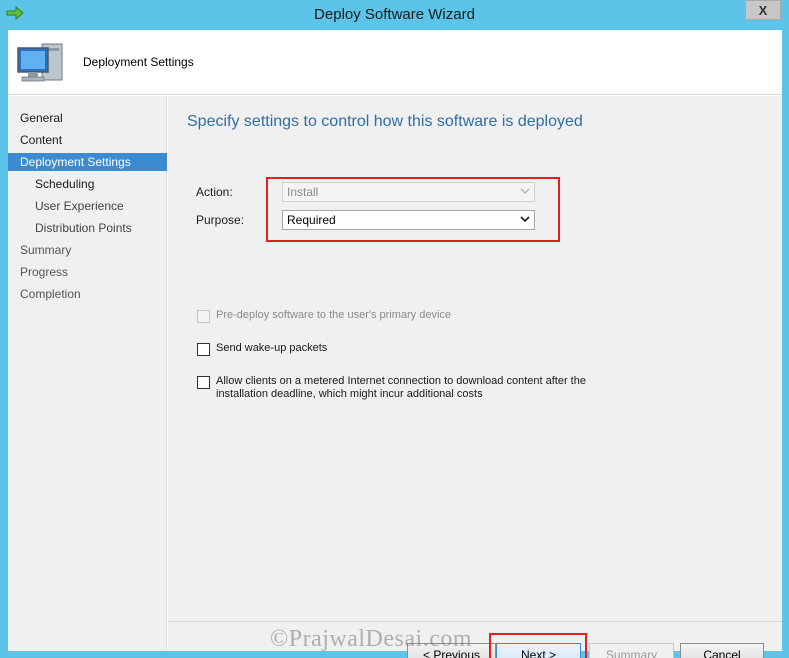 This screenshot has width=789, height=658. Describe the element at coordinates (371, 639) in the screenshot. I see `watermark: ©PrajwalDesai.com` at that location.